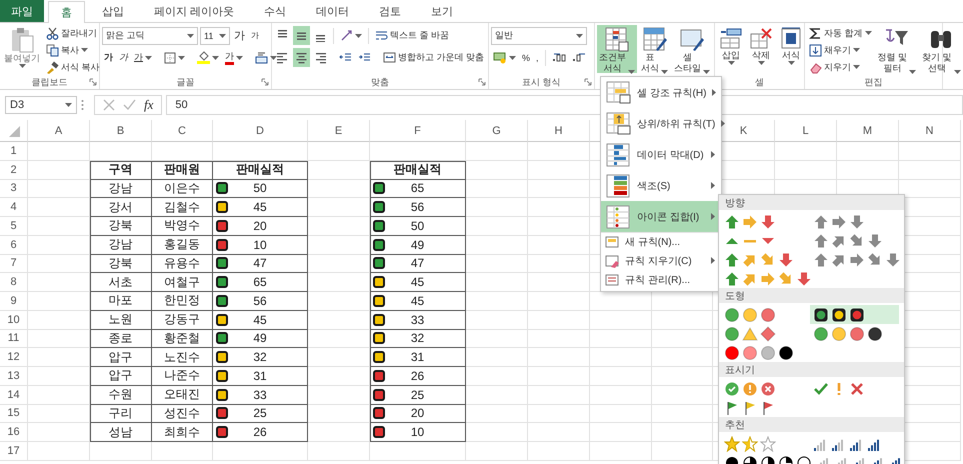  What do you see at coordinates (120, 338) in the screenshot?
I see `cell-text: 종로` at bounding box center [120, 338].